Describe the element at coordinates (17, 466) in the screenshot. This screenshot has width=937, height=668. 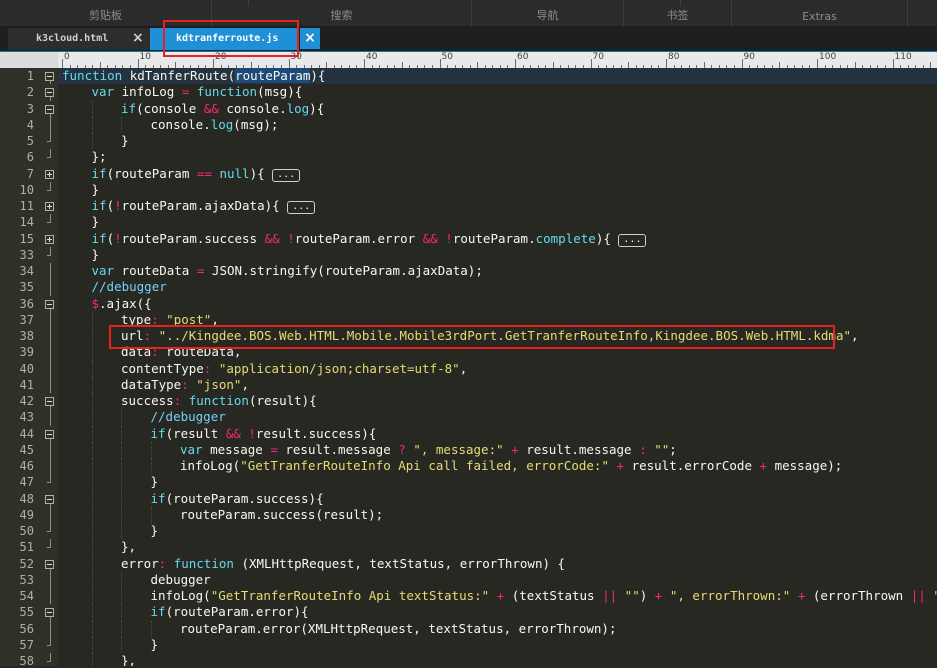
I see `line-number: 46` at that location.